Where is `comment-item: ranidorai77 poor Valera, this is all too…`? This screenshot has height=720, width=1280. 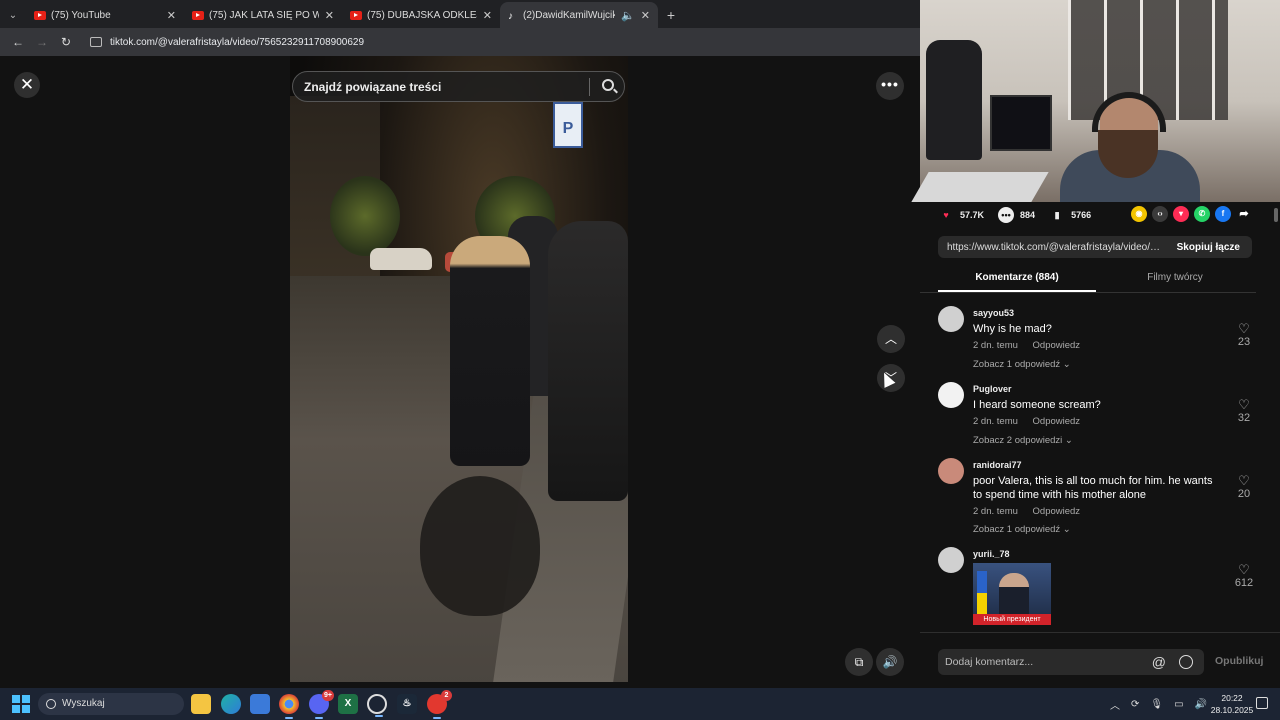
comment-item: ranidorai77 poor Valera, this is all too… is located at coordinates (1098, 497).